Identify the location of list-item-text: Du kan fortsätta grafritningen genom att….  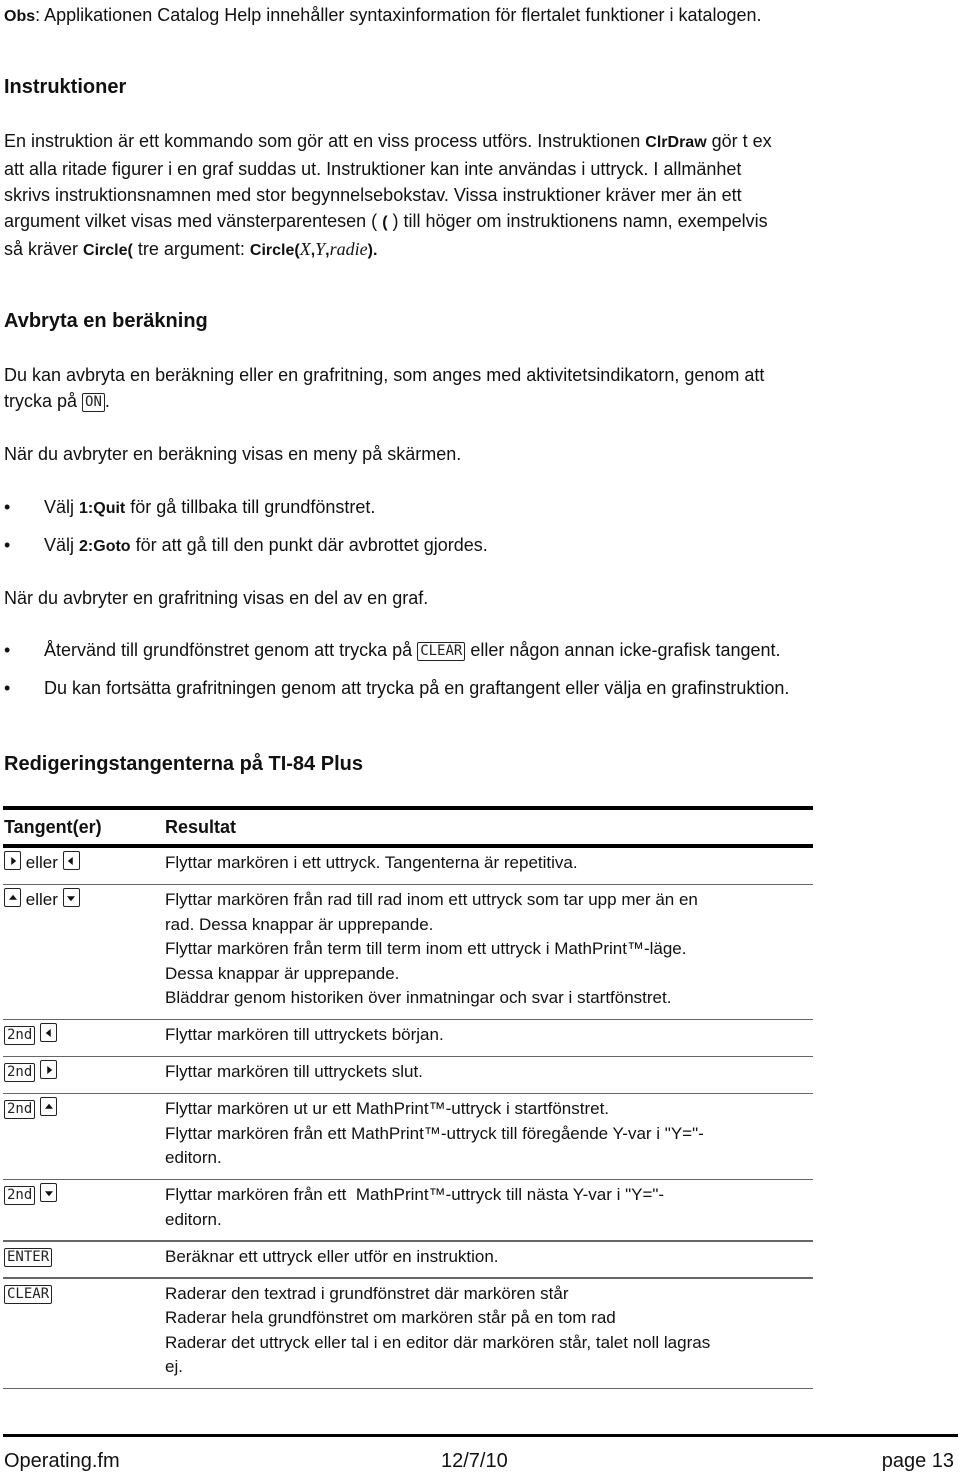
(416, 688).